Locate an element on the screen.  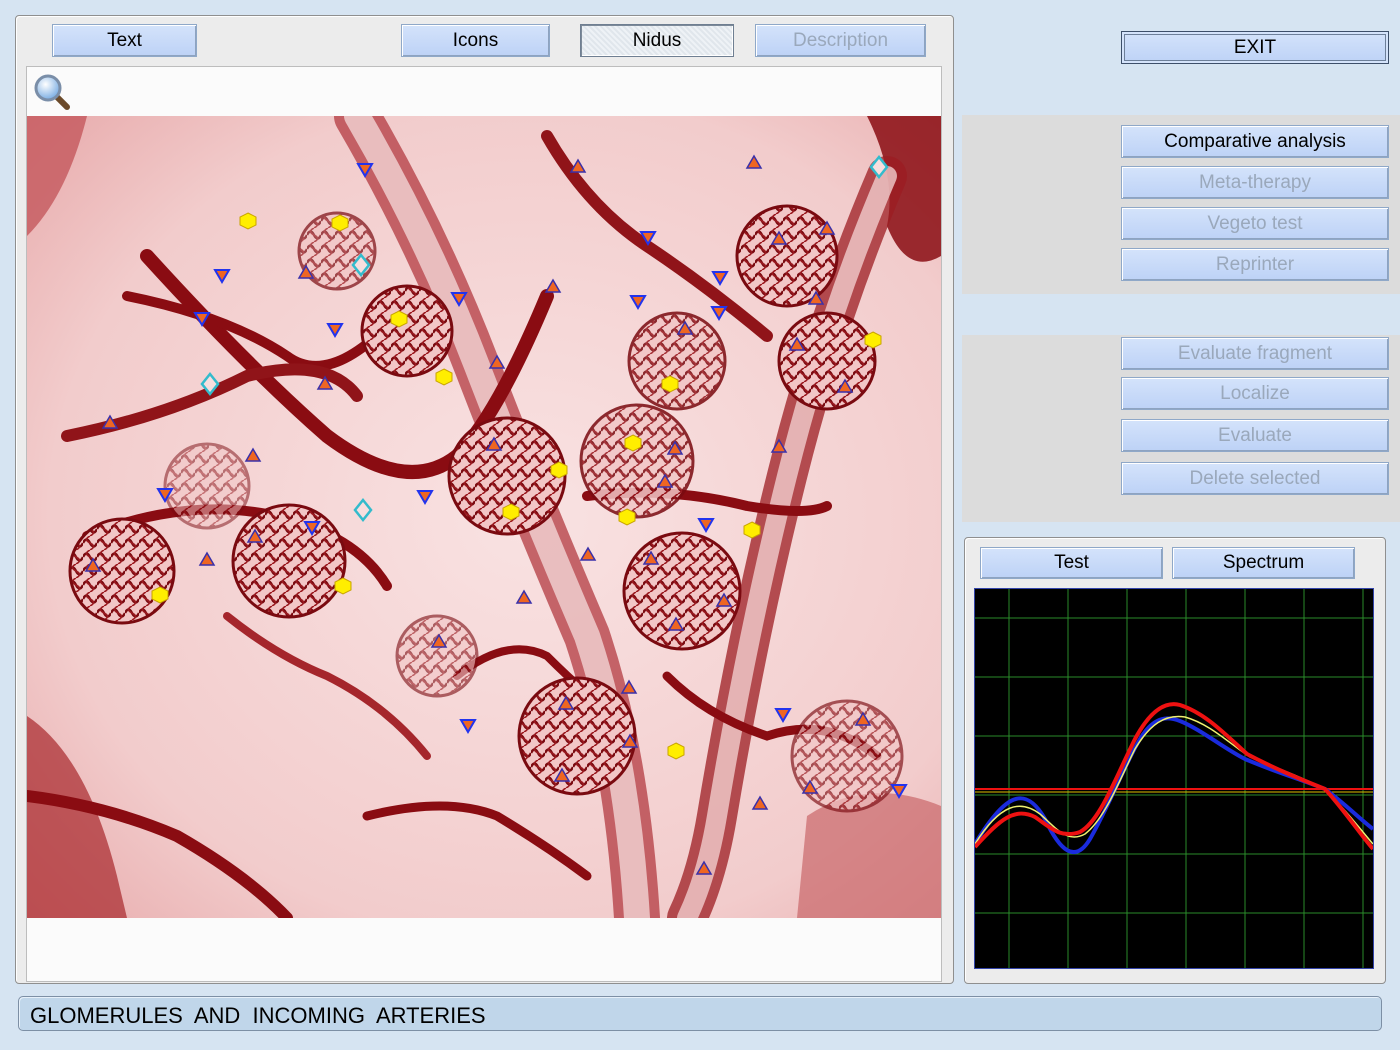
status-caption-bar: GLOMERULES AND INCOMING ARTERIES is located at coordinates (700, 1013).